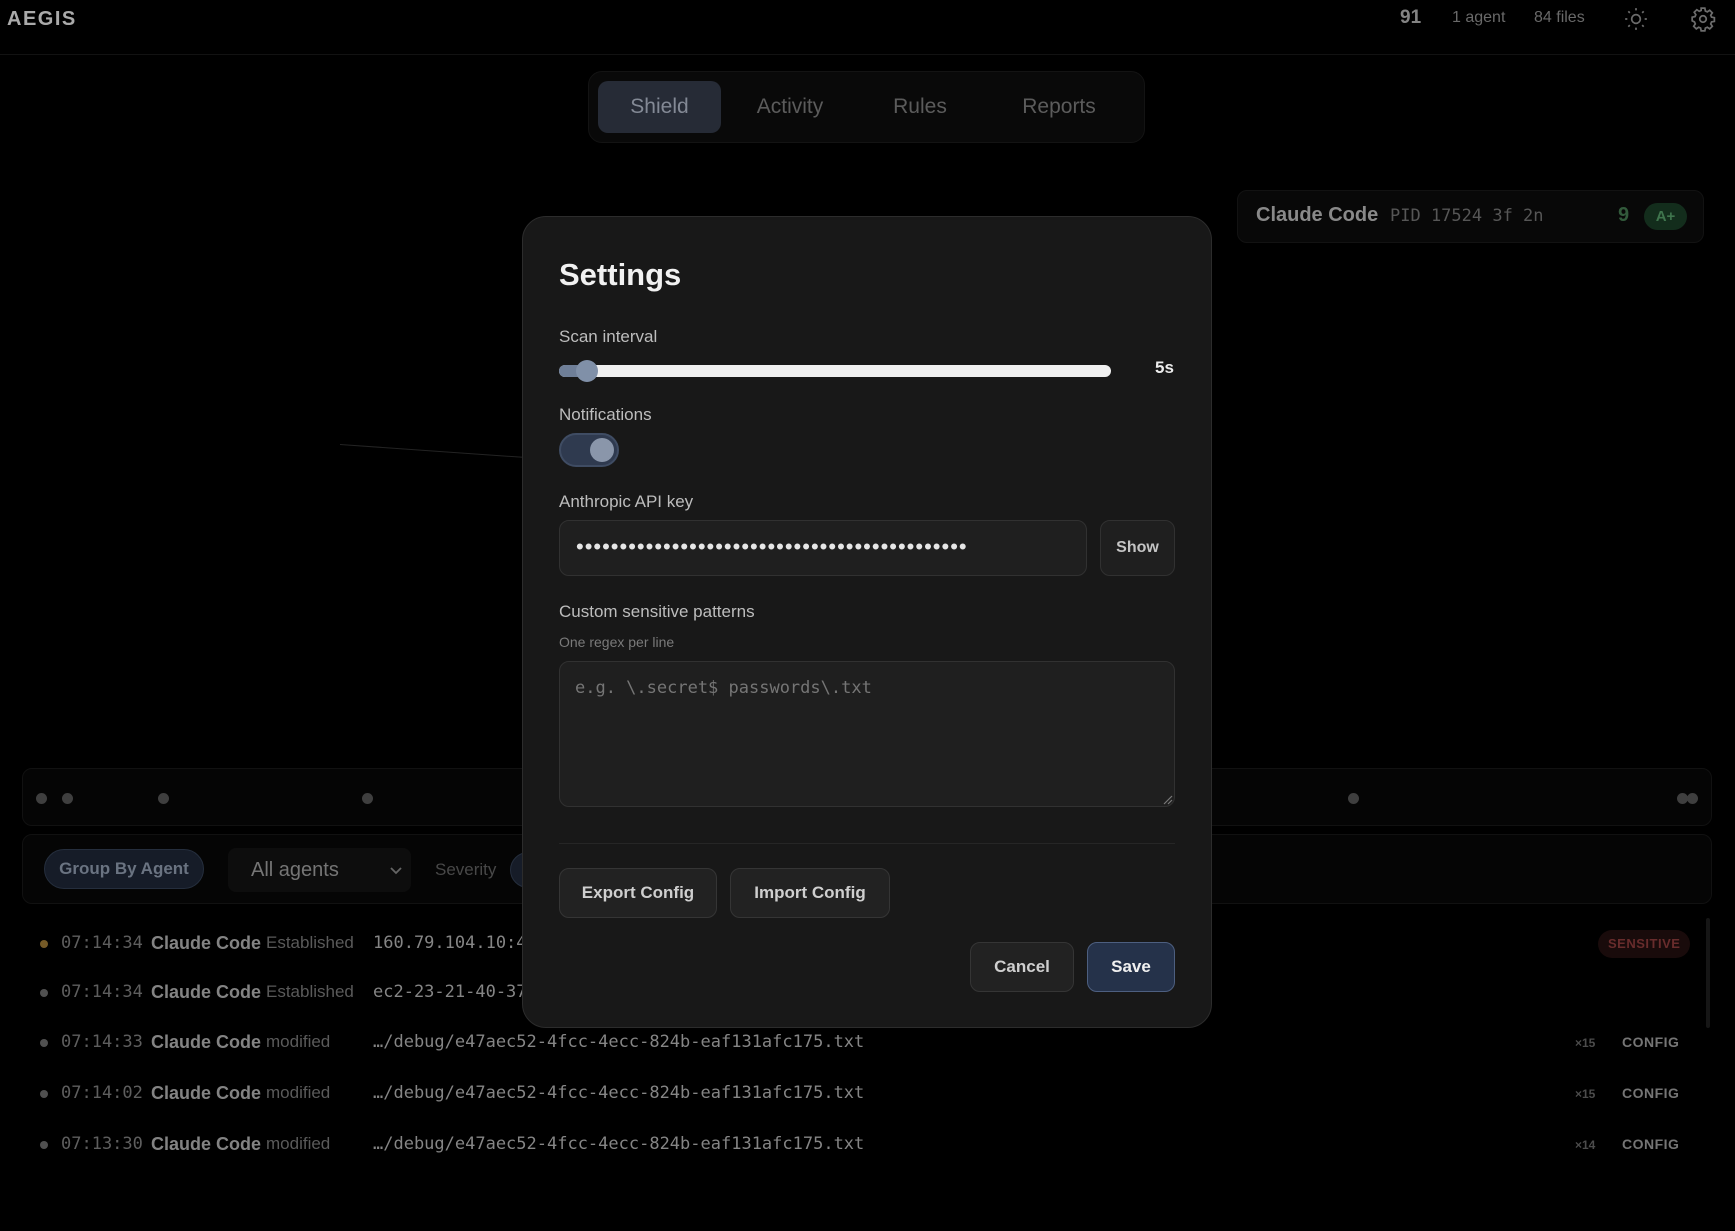  Describe the element at coordinates (867, 843) in the screenshot. I see `dialog-divider` at that location.